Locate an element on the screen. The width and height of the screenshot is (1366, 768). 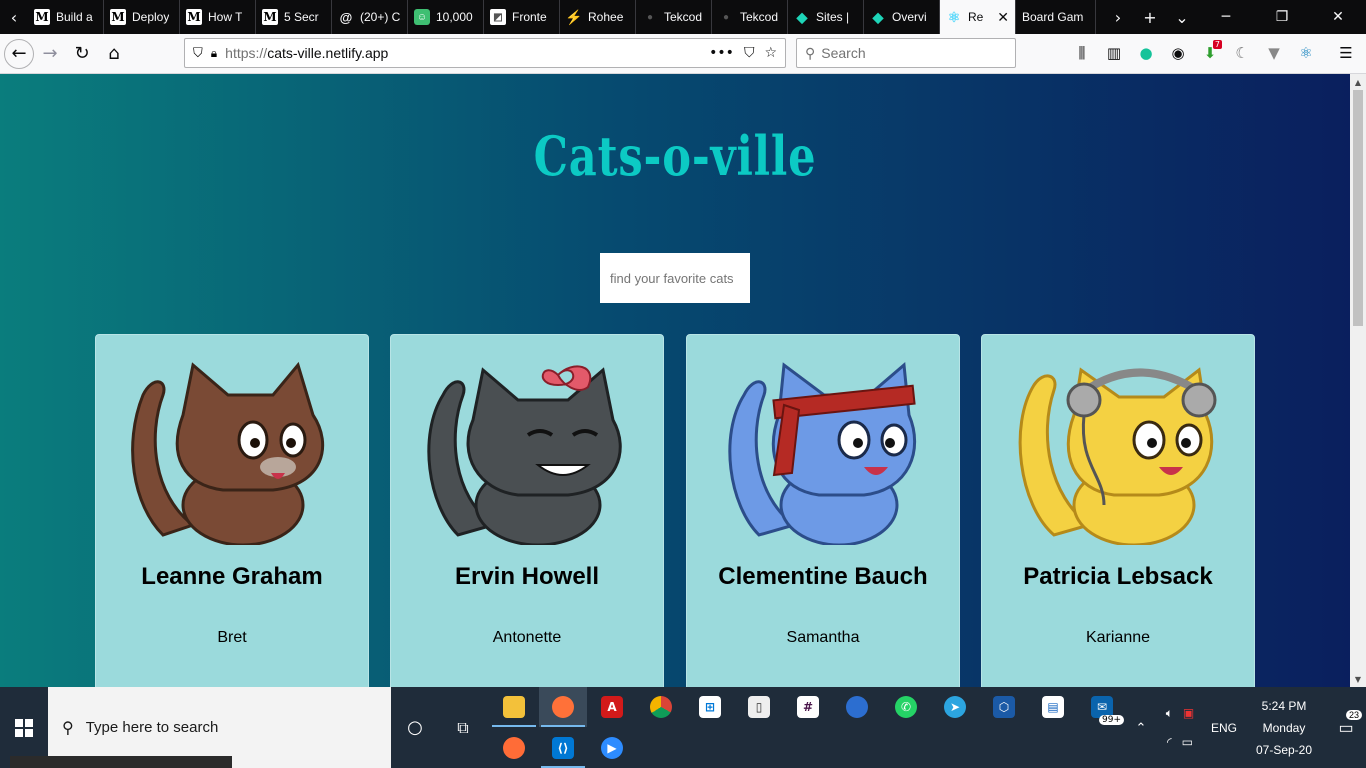
medium-icon: M is located at coordinates (194, 17).